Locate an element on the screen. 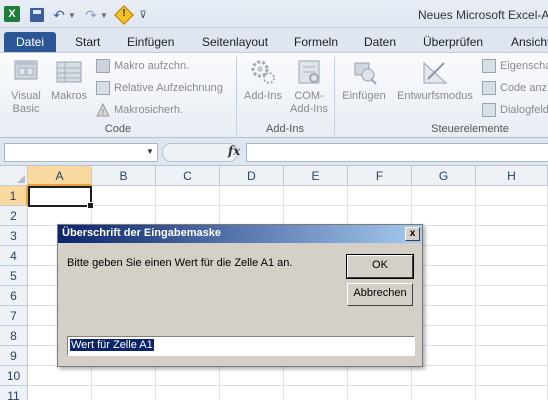  row-header-10: 10 is located at coordinates (14, 376).